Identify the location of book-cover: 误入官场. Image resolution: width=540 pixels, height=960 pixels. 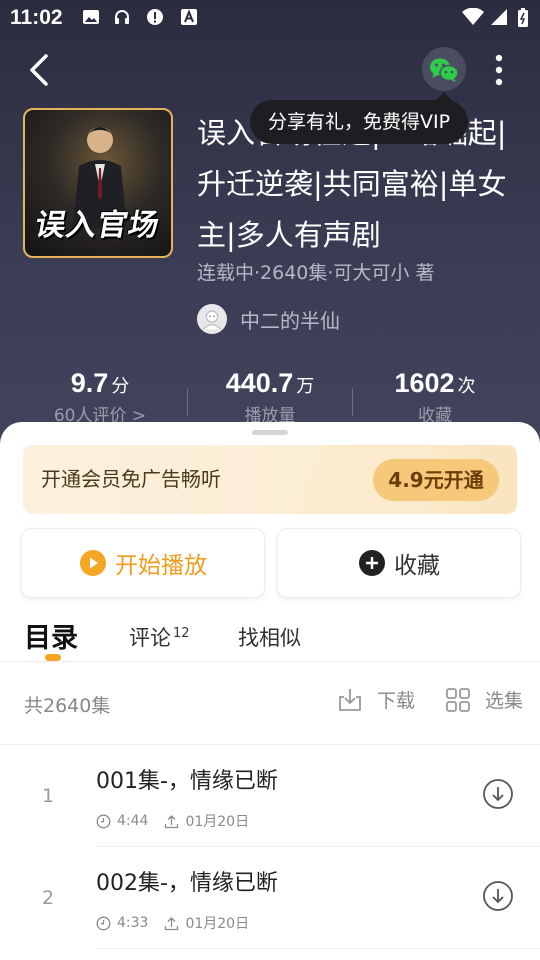
(98, 183).